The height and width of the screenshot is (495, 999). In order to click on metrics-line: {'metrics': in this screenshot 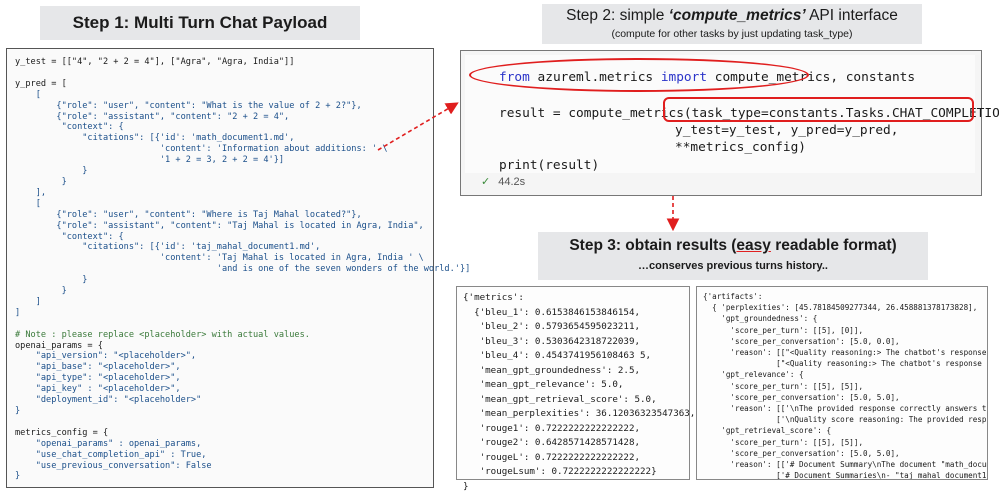, I will do `click(493, 297)`.